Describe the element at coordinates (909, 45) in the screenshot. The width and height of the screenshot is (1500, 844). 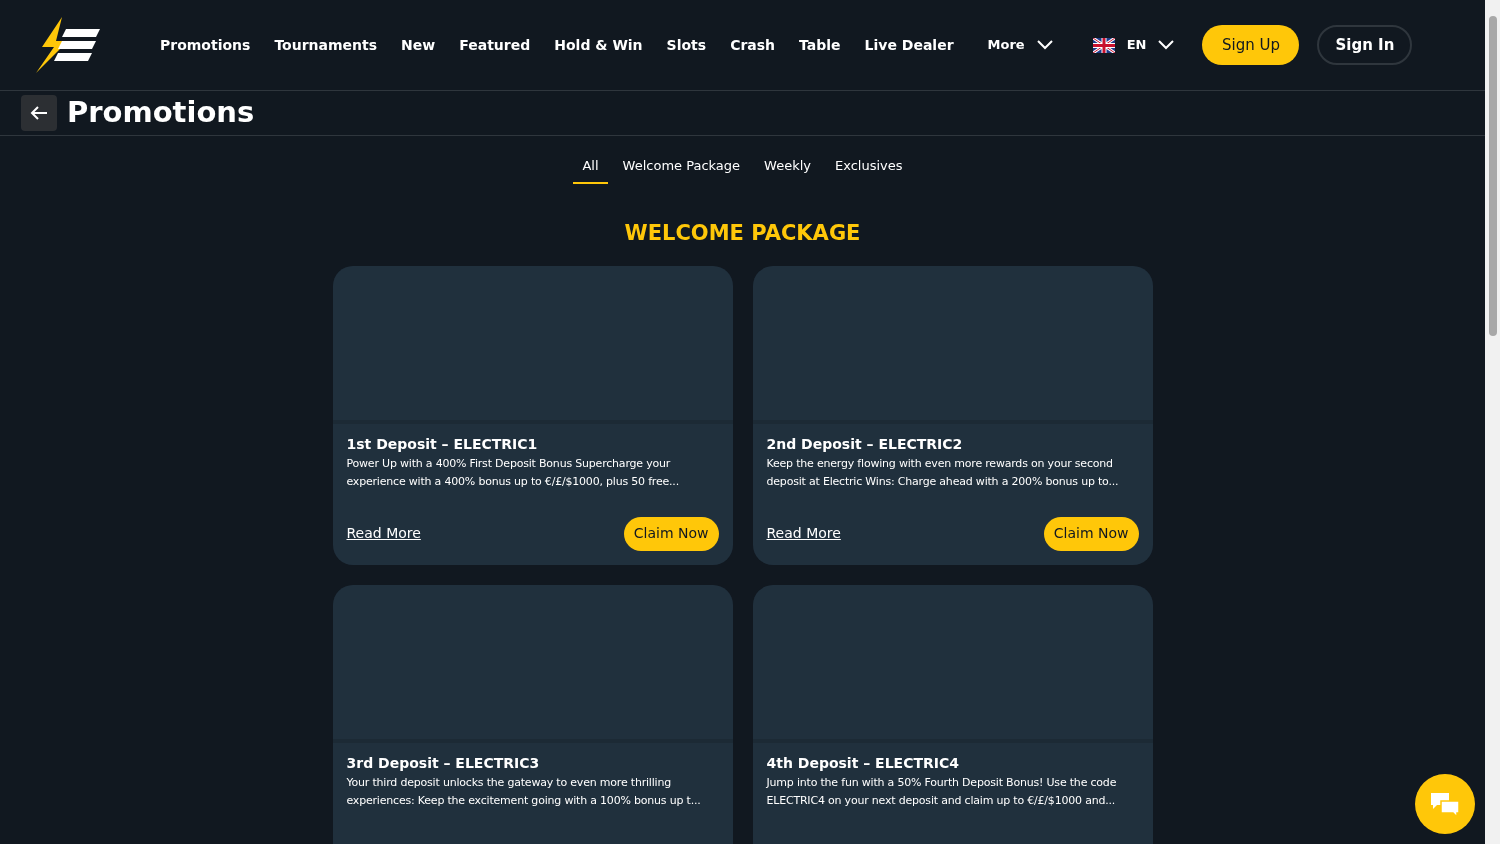
I see `nav-link: Live Dealer` at that location.